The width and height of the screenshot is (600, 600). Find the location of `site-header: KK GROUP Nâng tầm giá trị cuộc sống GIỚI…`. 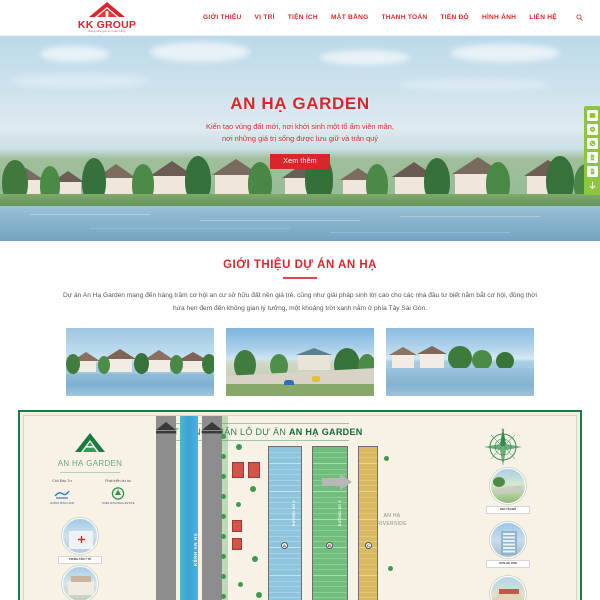

site-header: KK GROUP Nâng tầm giá trị cuộc sống GIỚI… is located at coordinates (300, 18).